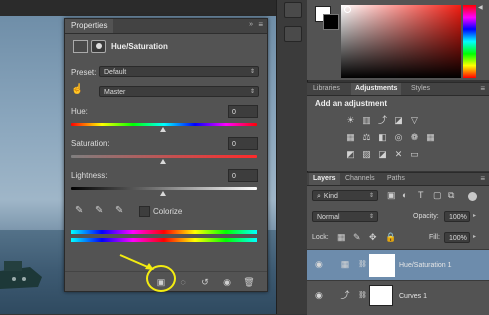 This screenshot has width=489, height=315. Describe the element at coordinates (98, 46) in the screenshot. I see `mask-icon` at that location.